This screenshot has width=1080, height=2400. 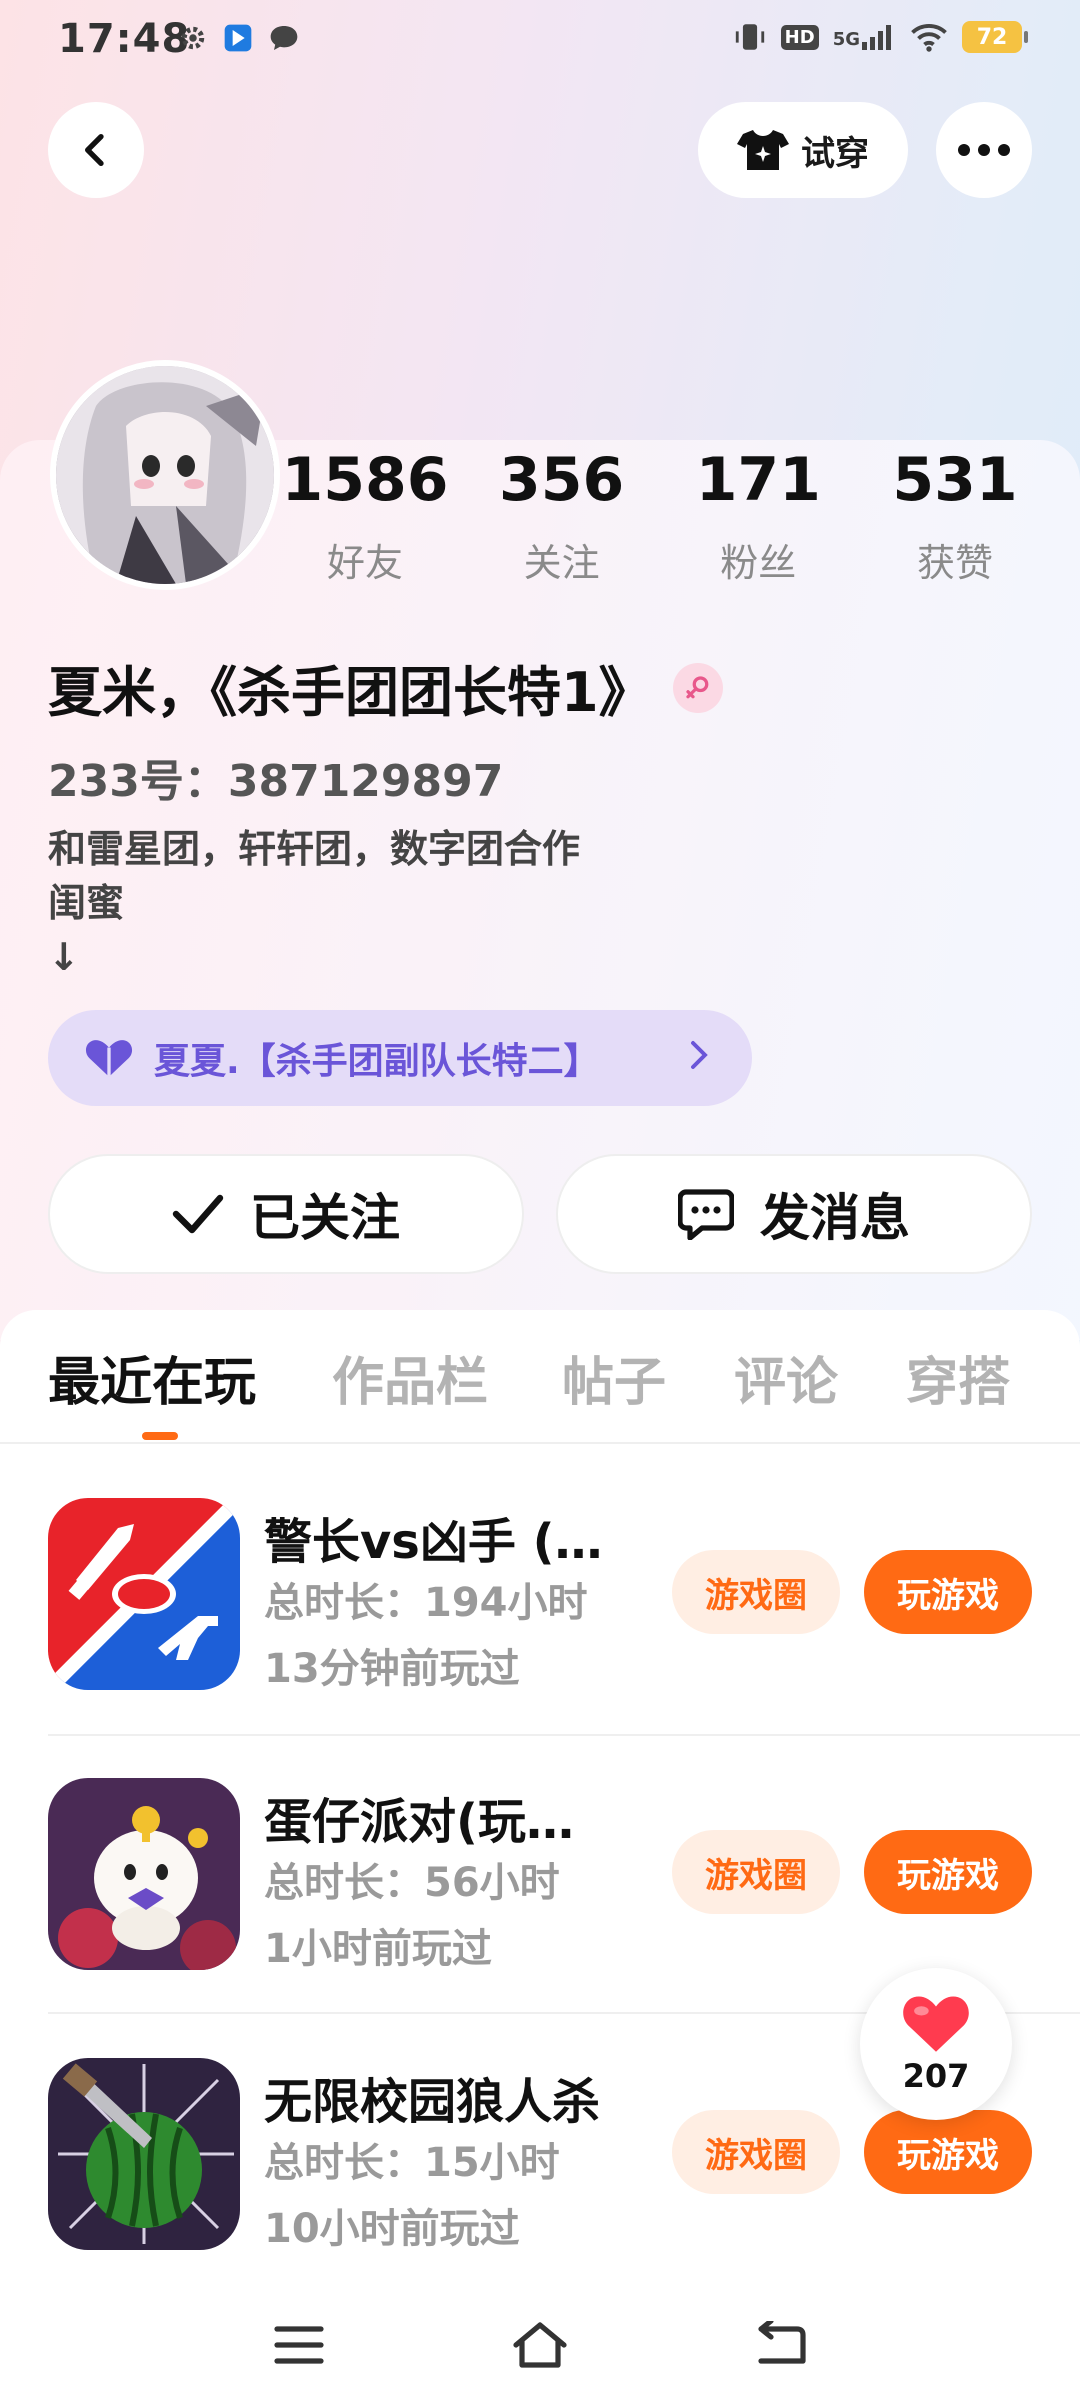 What do you see at coordinates (86, 903) in the screenshot?
I see `bio-line: 闺蜜` at bounding box center [86, 903].